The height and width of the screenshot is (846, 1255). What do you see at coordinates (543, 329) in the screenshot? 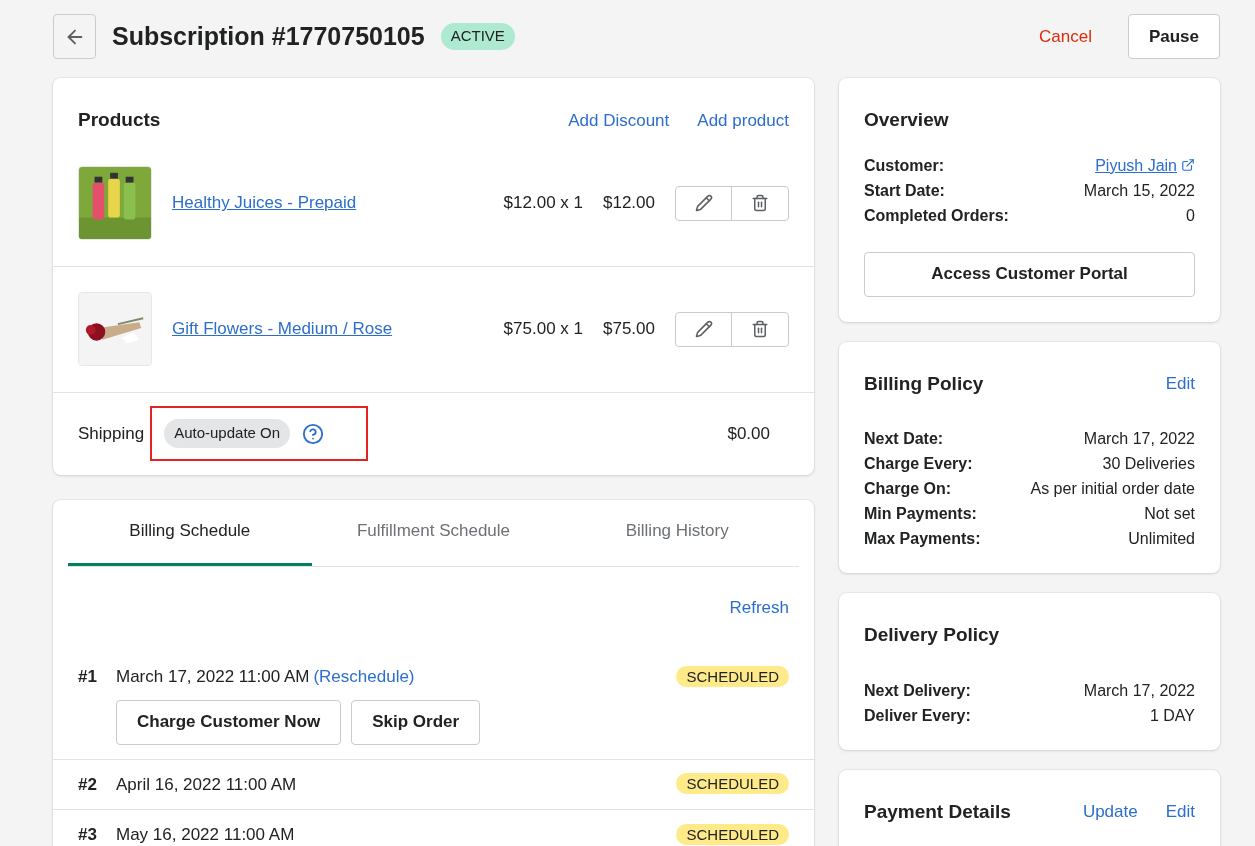
I see `unit-price: $75.00 x 1` at bounding box center [543, 329].